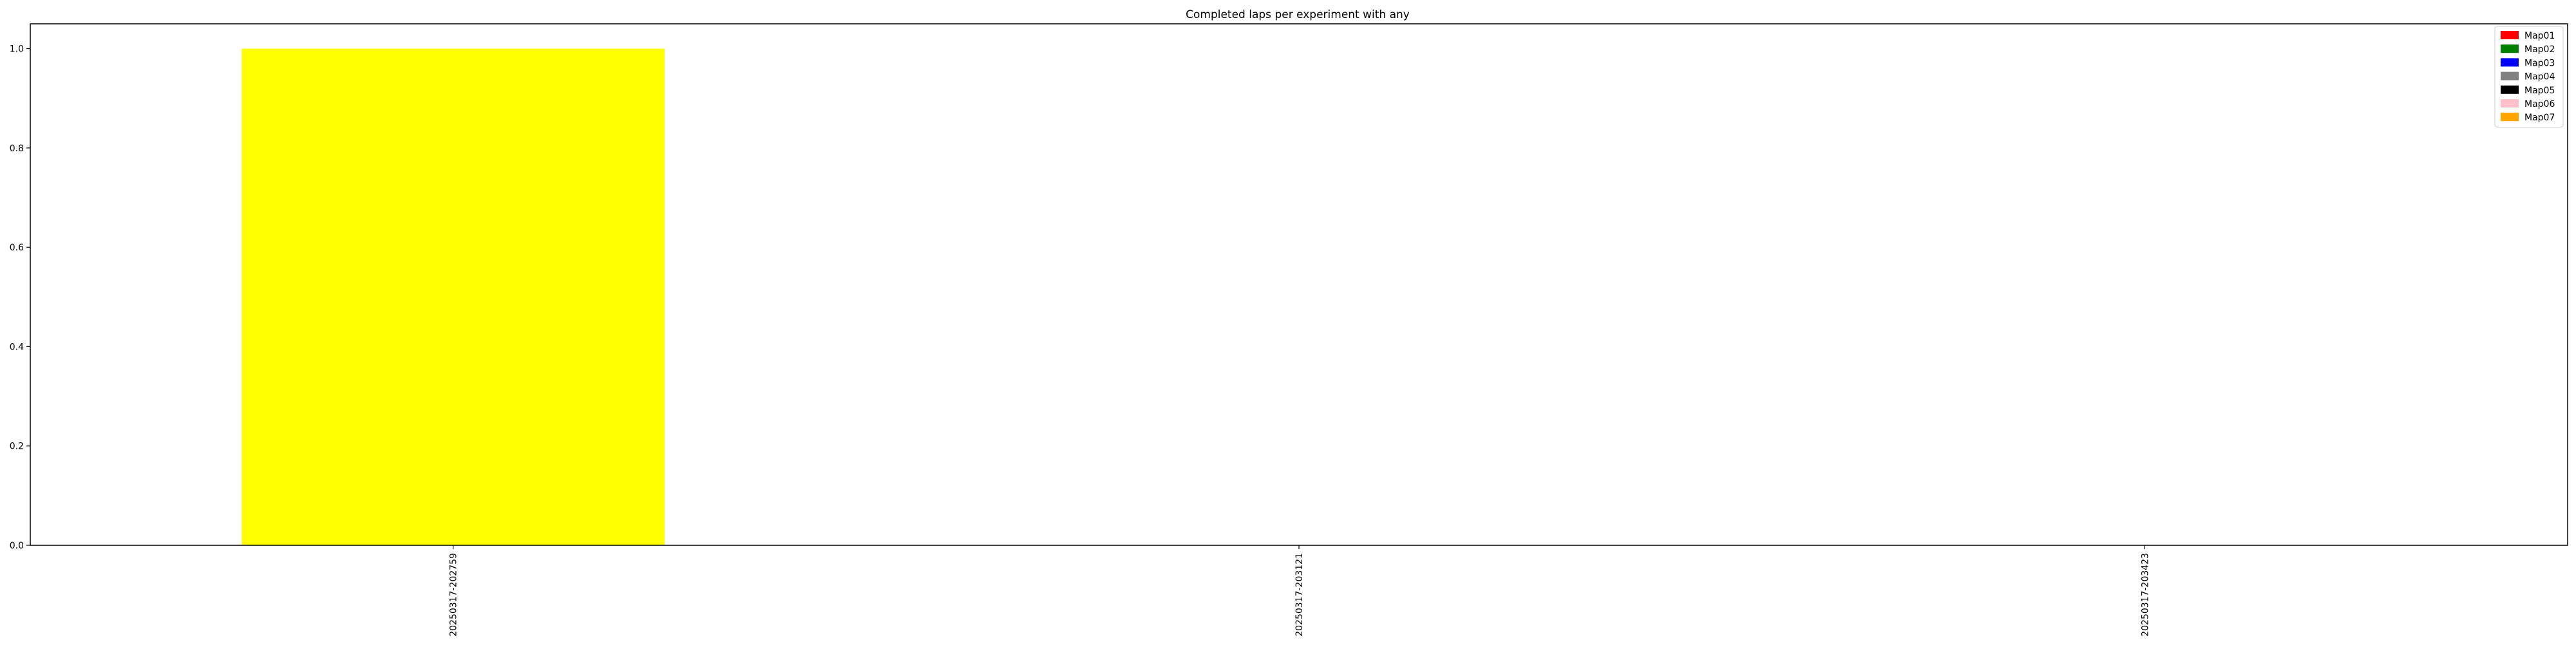 The image size is (2576, 647). Describe the element at coordinates (2510, 48) in the screenshot. I see `legend-swatch-Map02` at that location.